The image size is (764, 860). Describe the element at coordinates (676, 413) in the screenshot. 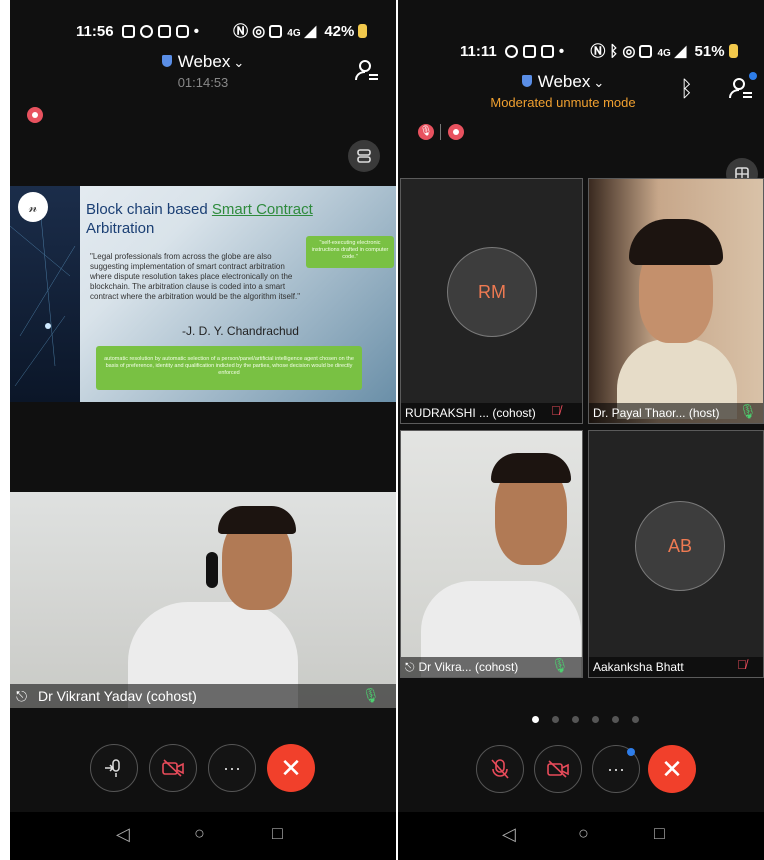

I see `participant-name: Dr. Payal Thaor... (host)` at that location.